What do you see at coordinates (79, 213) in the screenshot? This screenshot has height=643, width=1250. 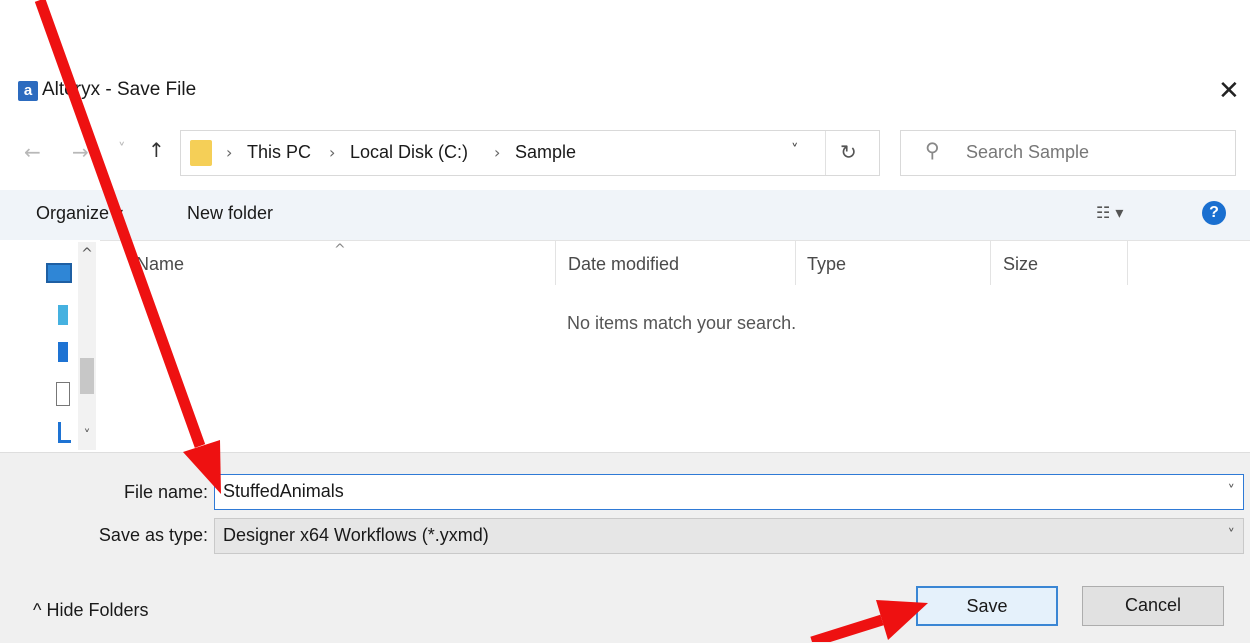 I see `organize-button: Organize ▾` at bounding box center [79, 213].